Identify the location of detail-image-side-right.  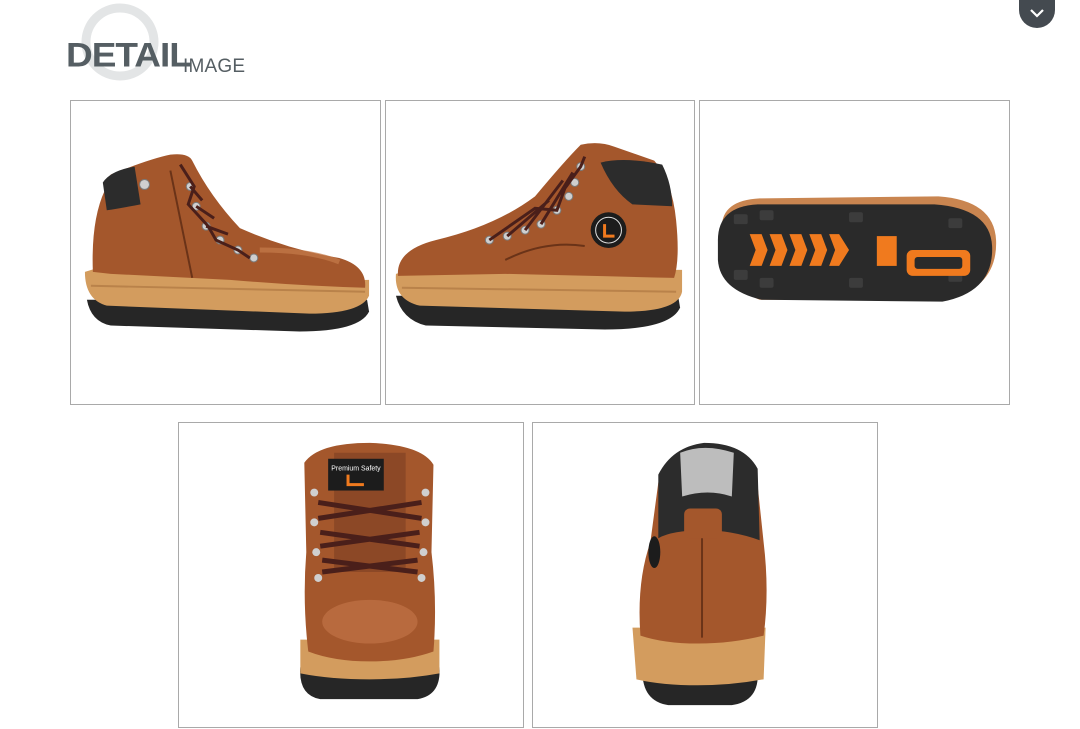
(540, 252).